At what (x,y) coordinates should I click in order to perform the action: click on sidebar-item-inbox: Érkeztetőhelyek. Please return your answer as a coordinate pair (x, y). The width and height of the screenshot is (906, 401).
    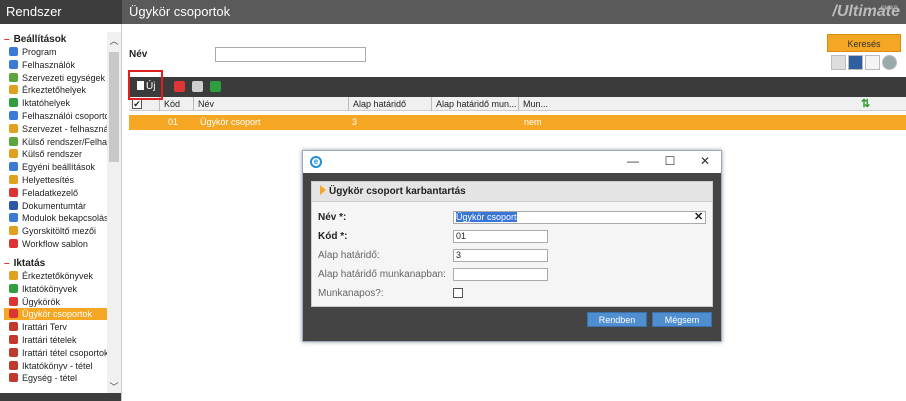
    Looking at the image, I should click on (56, 90).